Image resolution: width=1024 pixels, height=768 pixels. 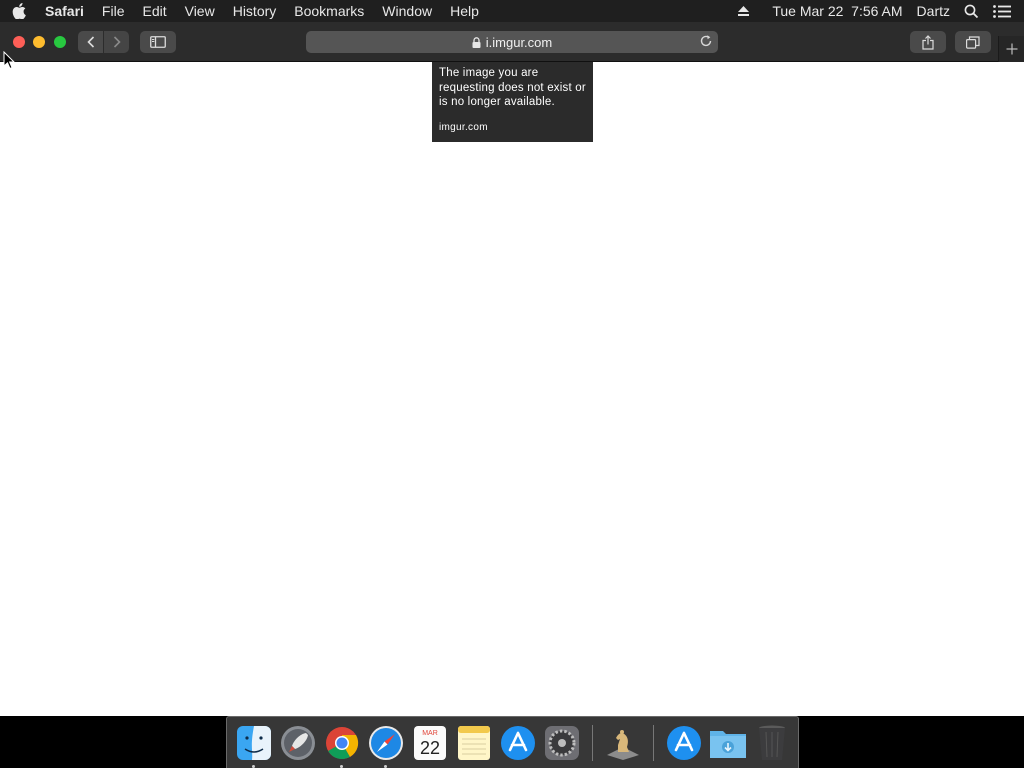 I want to click on navigation-buttons, so click(x=103, y=42).